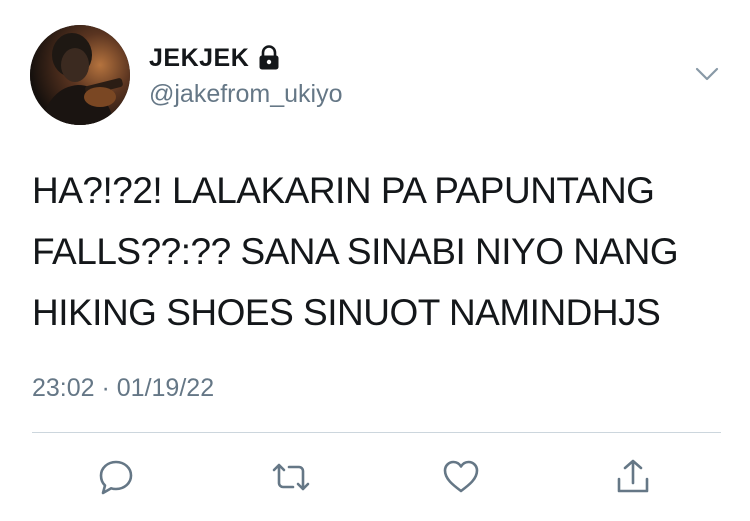  I want to click on share-icon, so click(633, 476).